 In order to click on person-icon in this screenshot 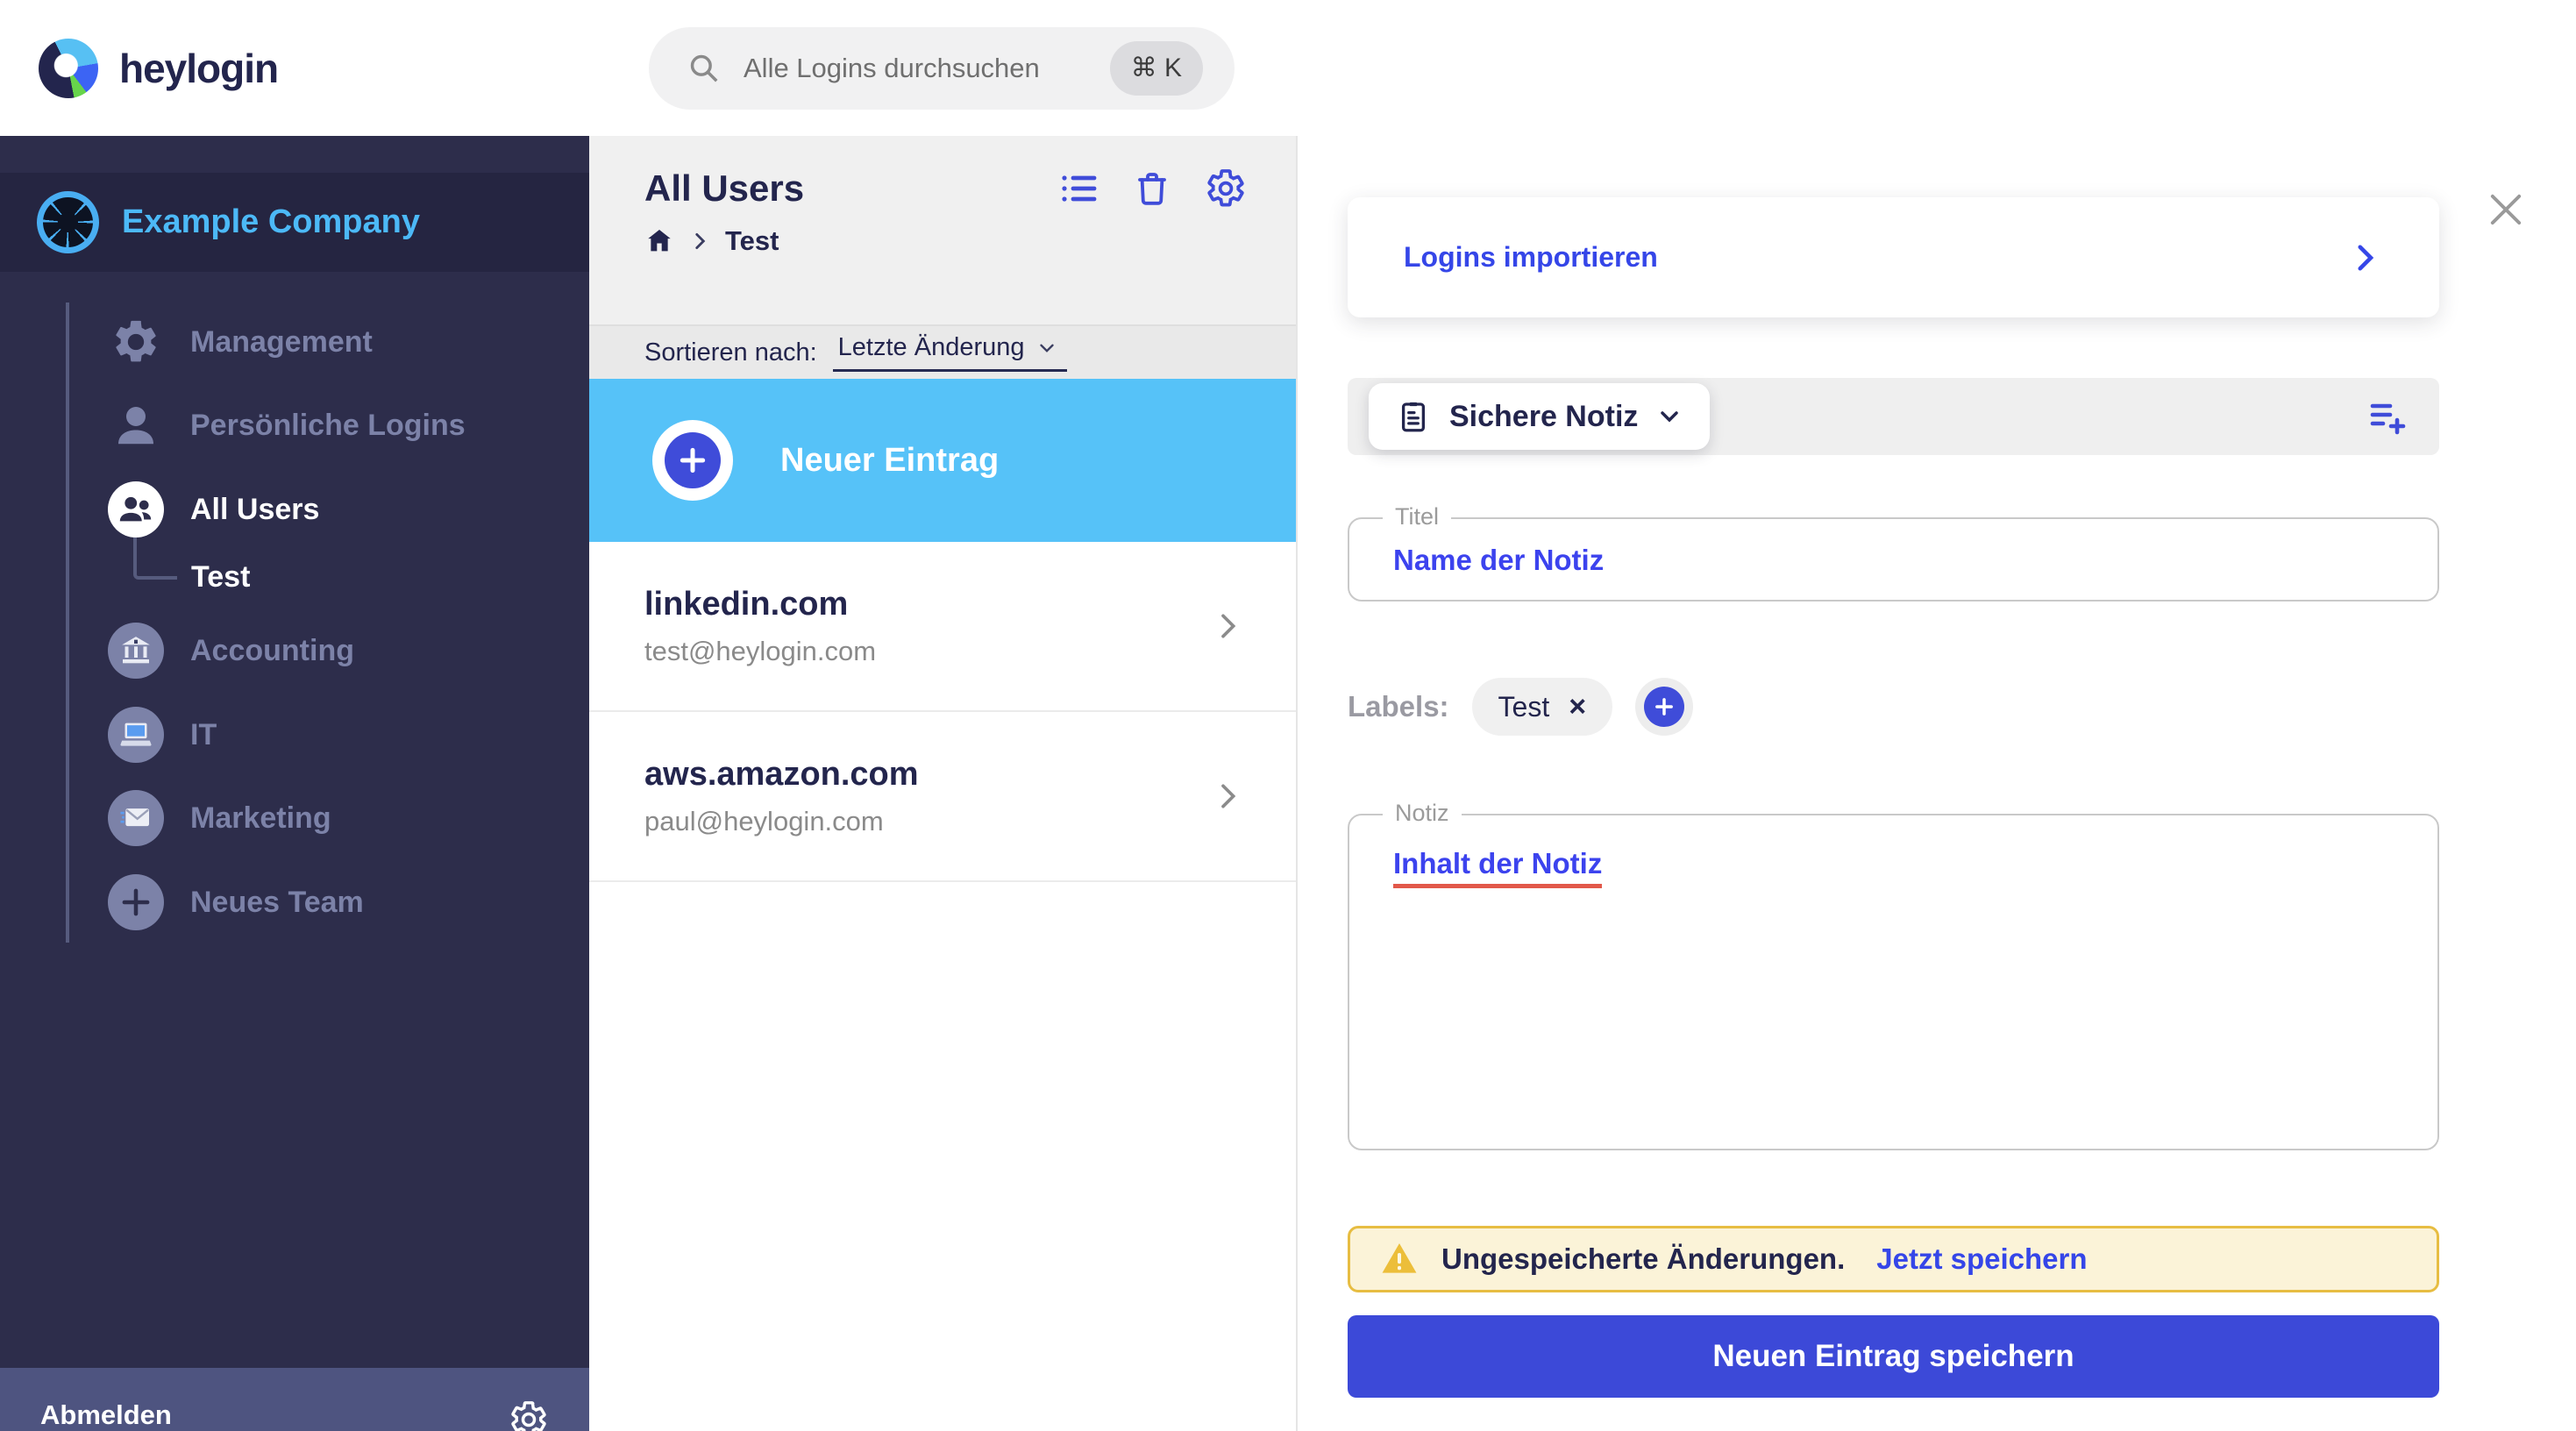, I will do `click(136, 425)`.